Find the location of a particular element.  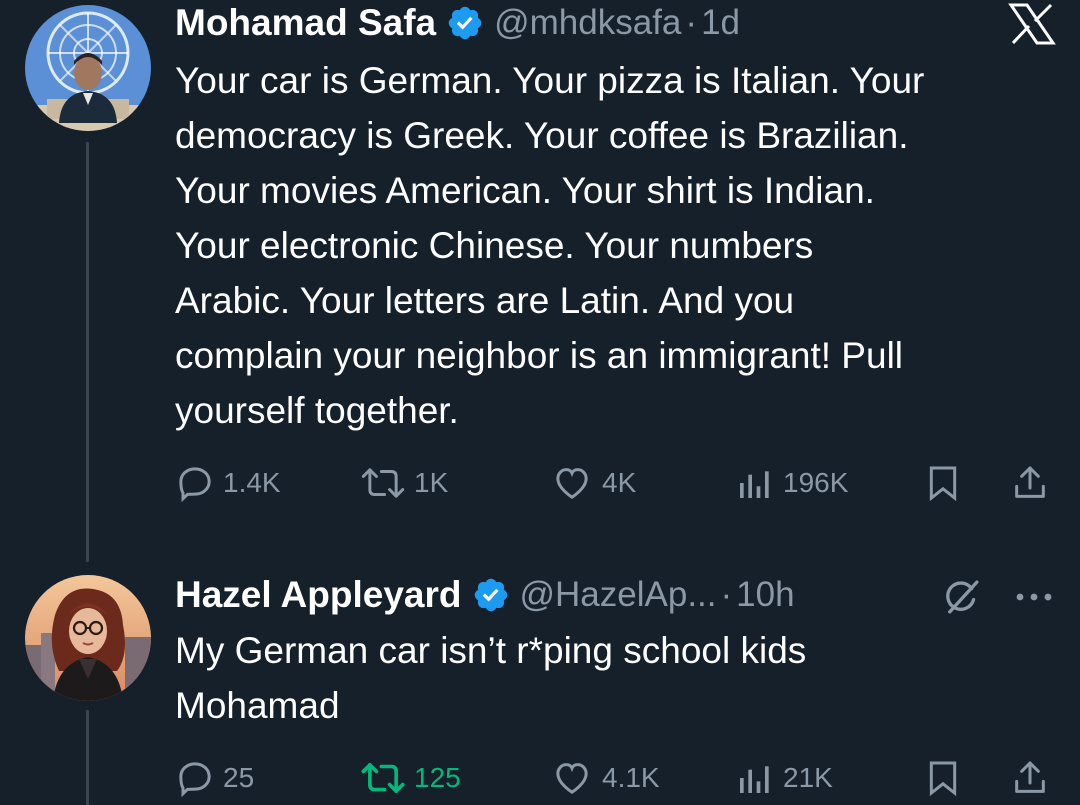

like-count: 4K is located at coordinates (619, 482).